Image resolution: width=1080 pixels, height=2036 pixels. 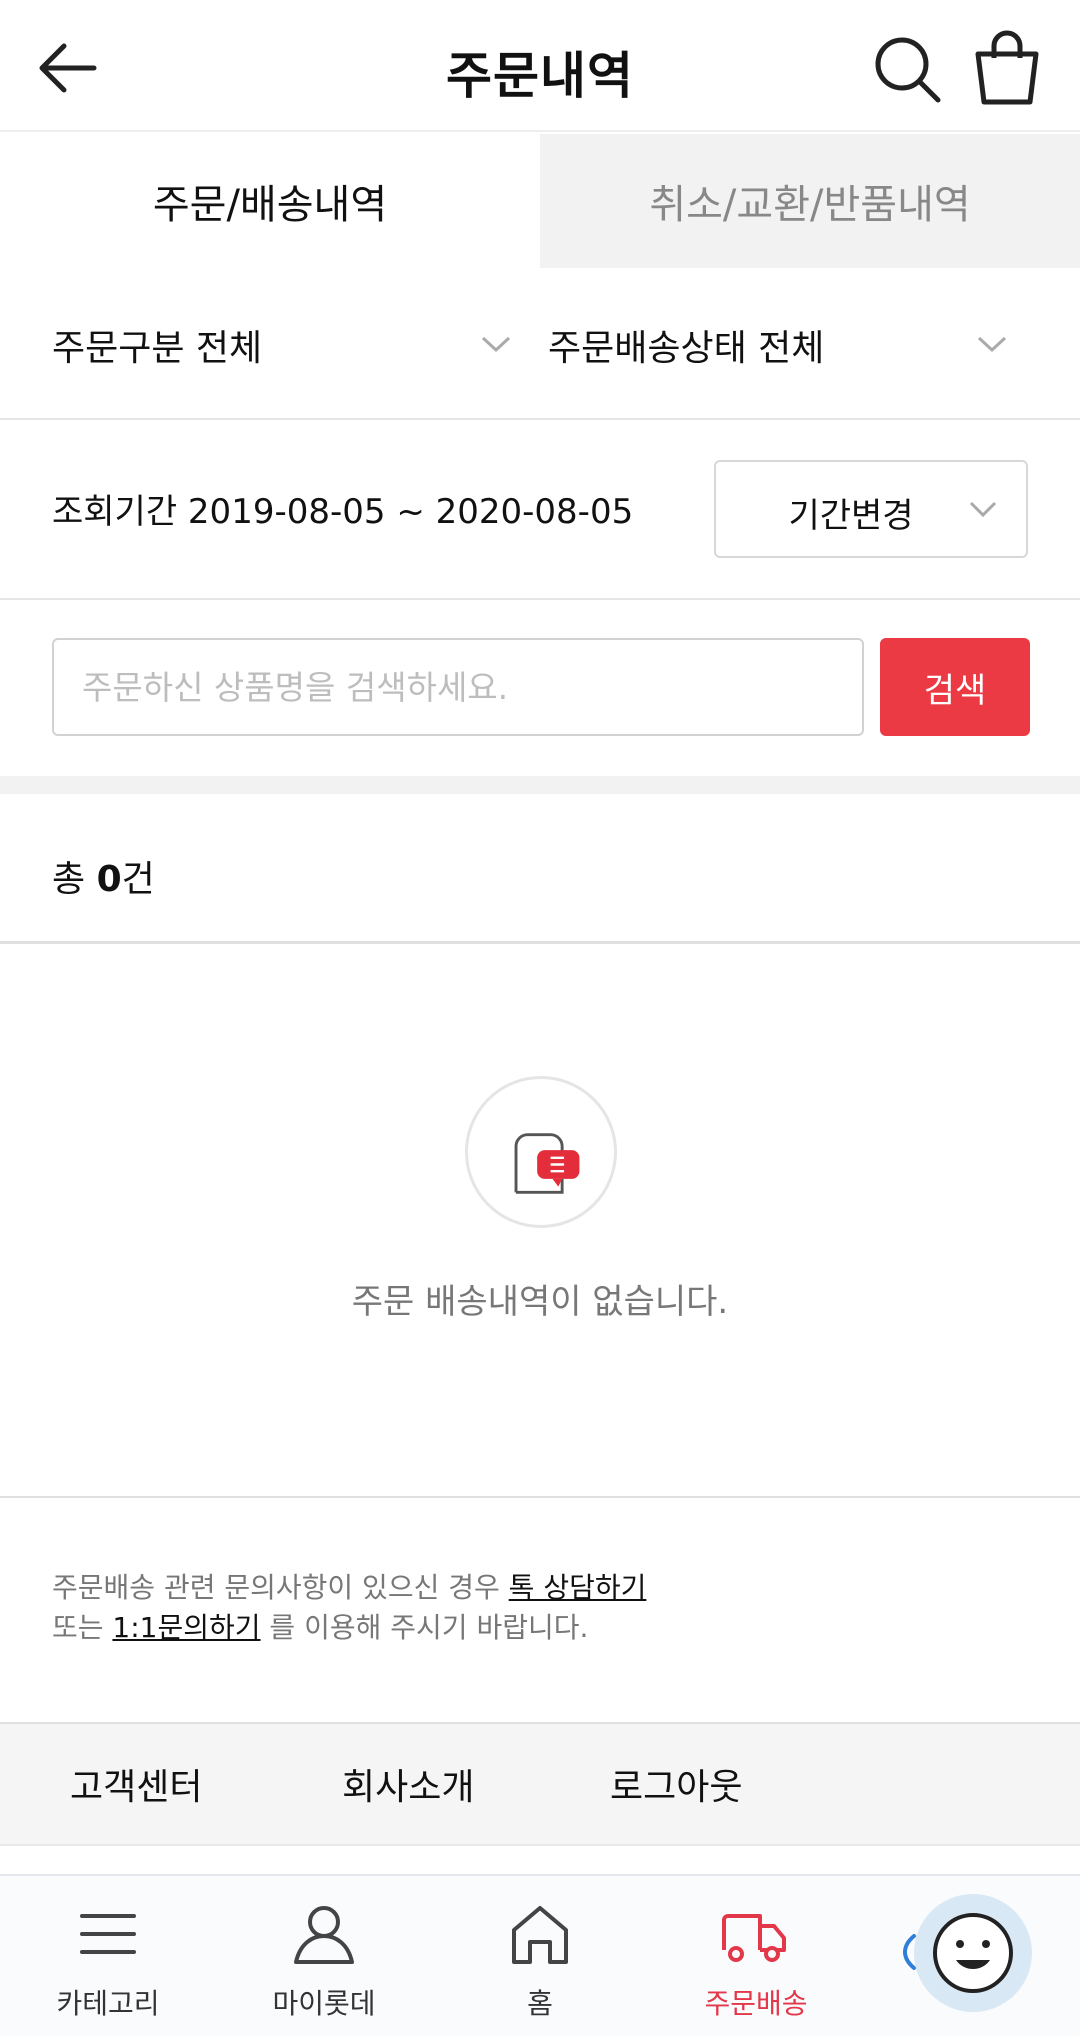 I want to click on nav-my-lotte: 마이롯데, so click(x=324, y=1956).